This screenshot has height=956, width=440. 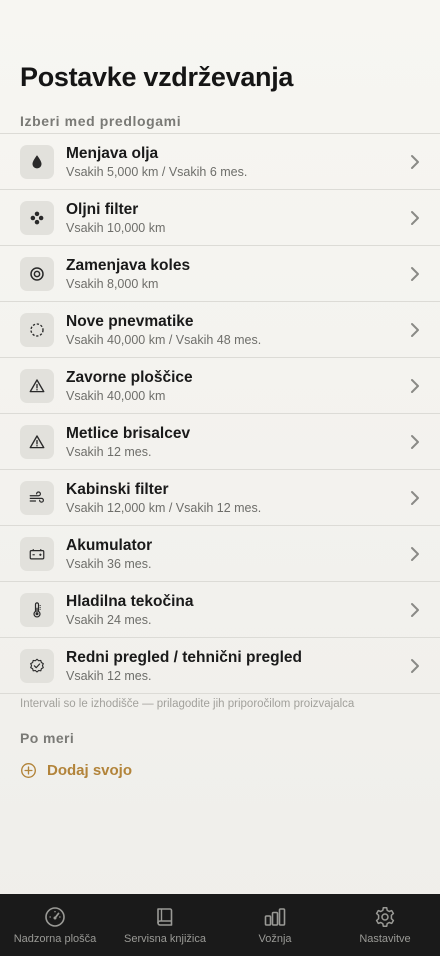 What do you see at coordinates (184, 657) in the screenshot?
I see `list-item-title: Redni pregled / tehnični pregled` at bounding box center [184, 657].